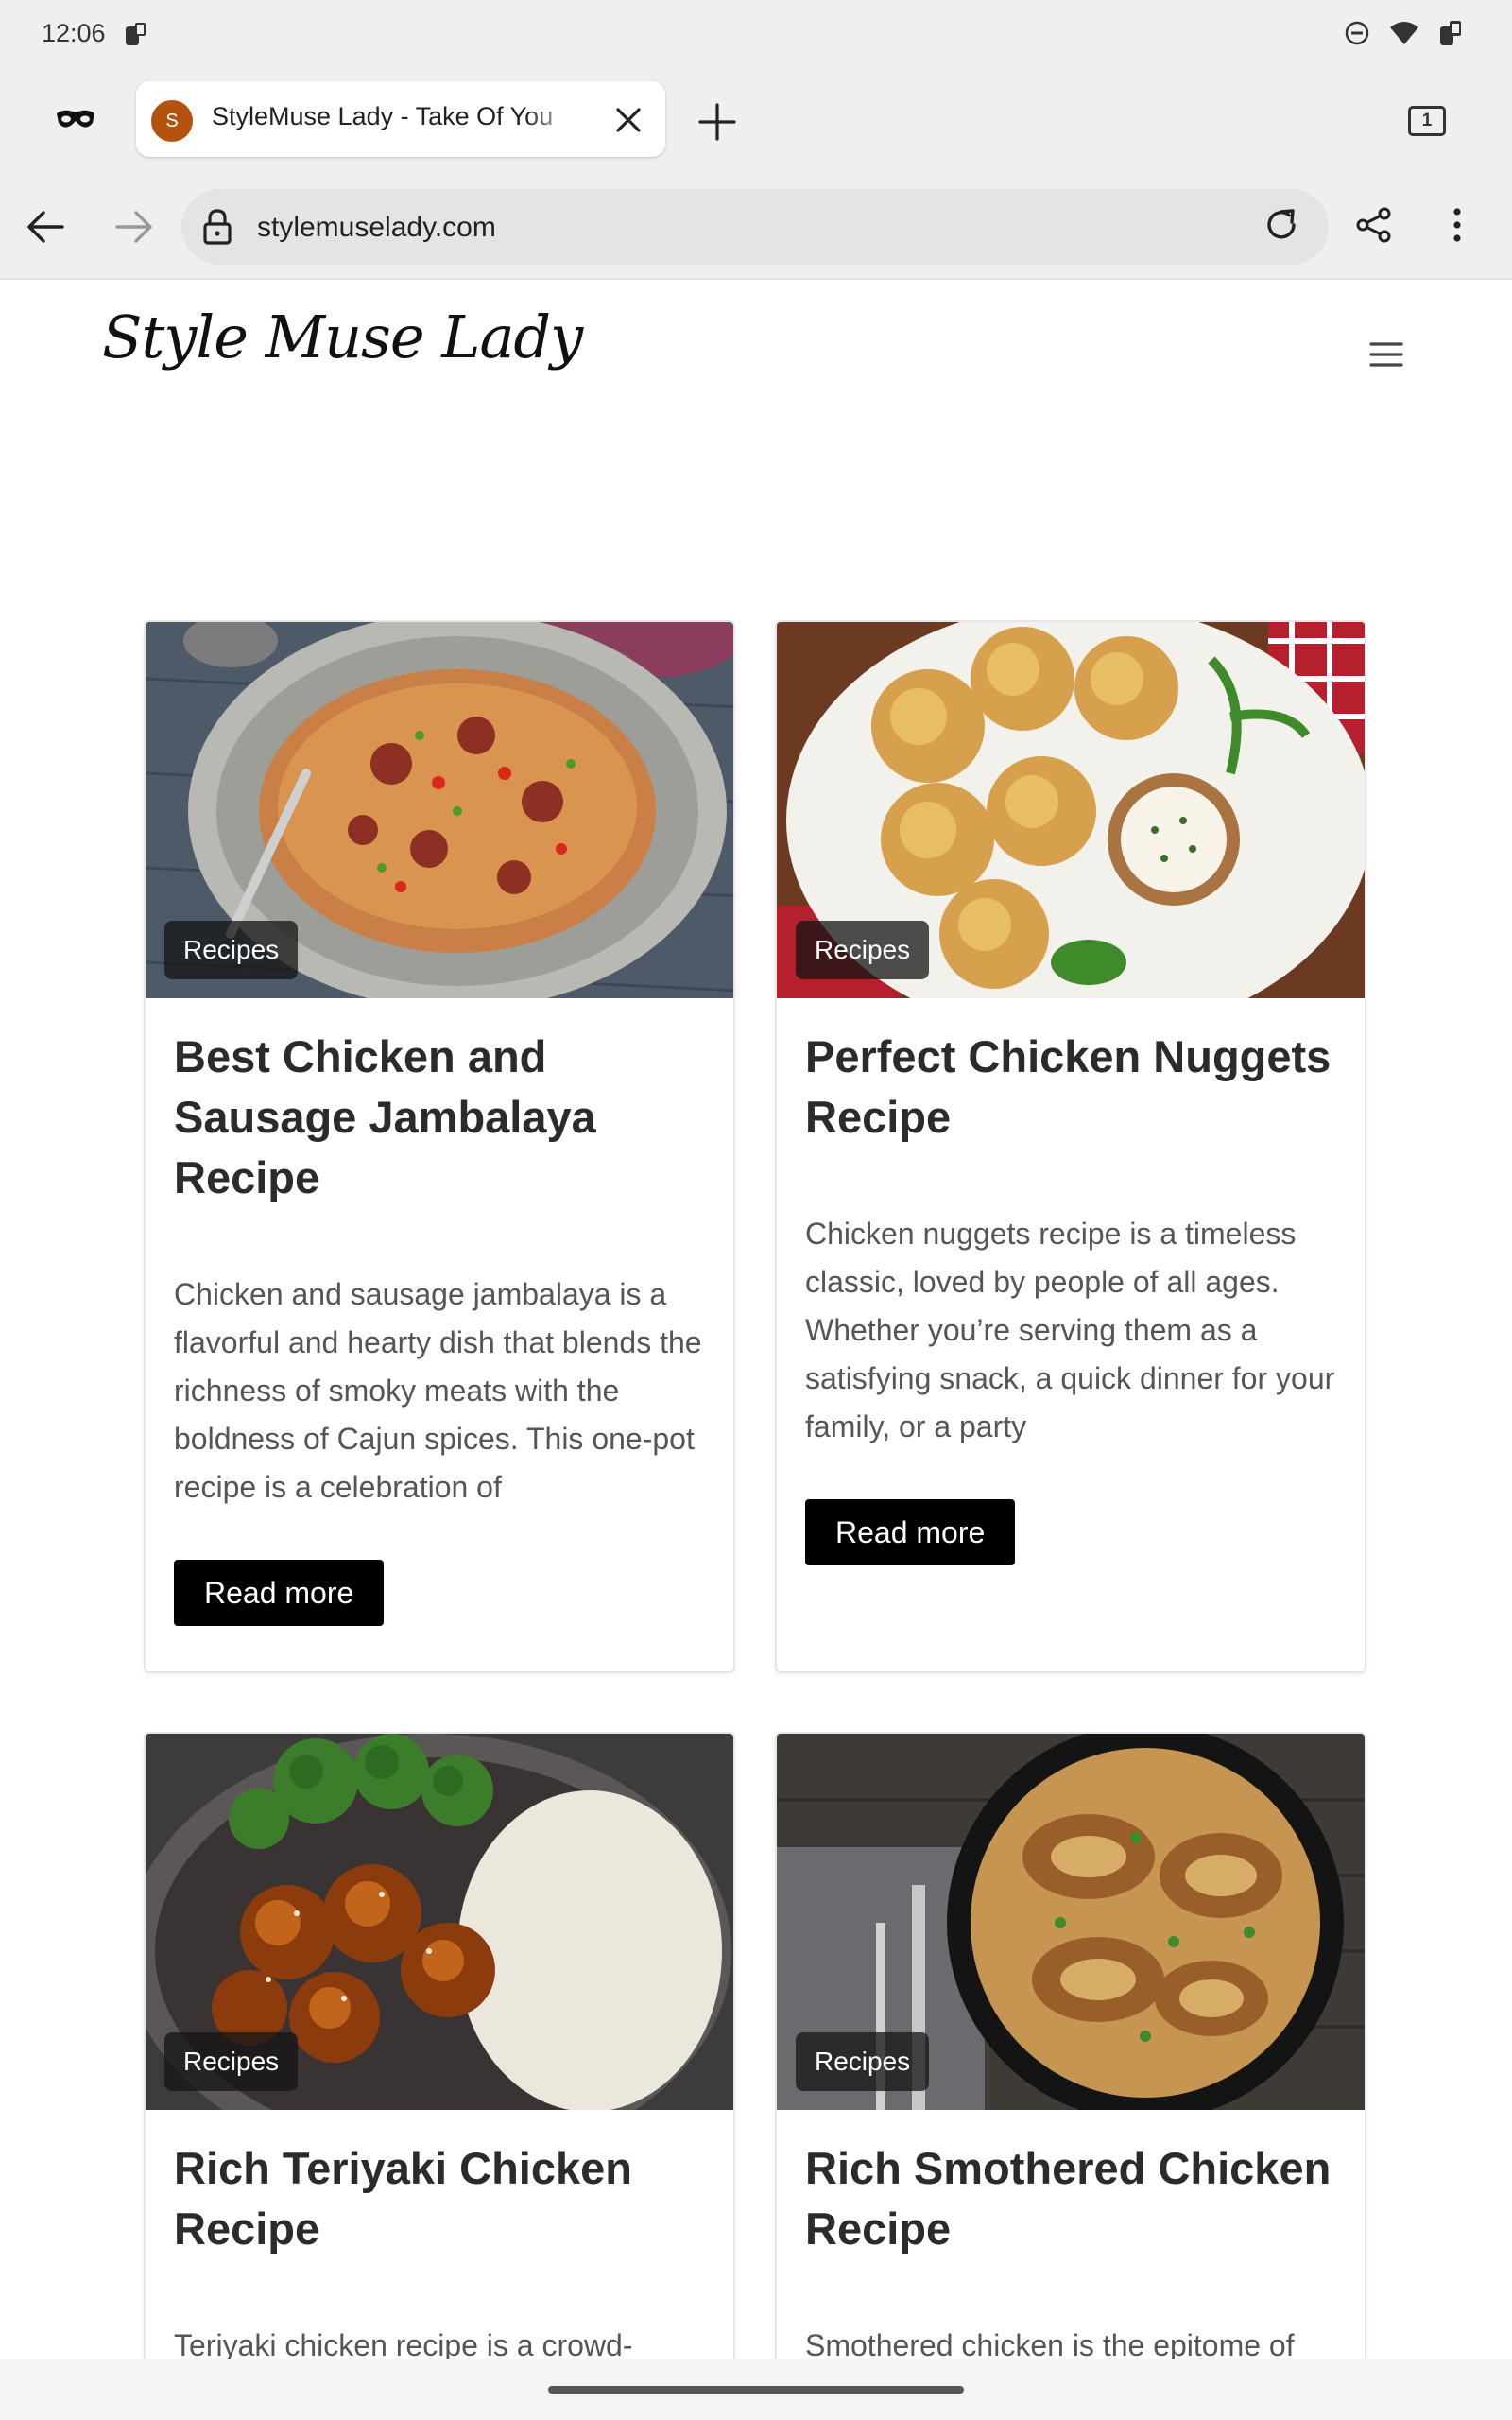 Image resolution: width=1512 pixels, height=2420 pixels. Describe the element at coordinates (756, 2390) in the screenshot. I see `gesture-handle` at that location.